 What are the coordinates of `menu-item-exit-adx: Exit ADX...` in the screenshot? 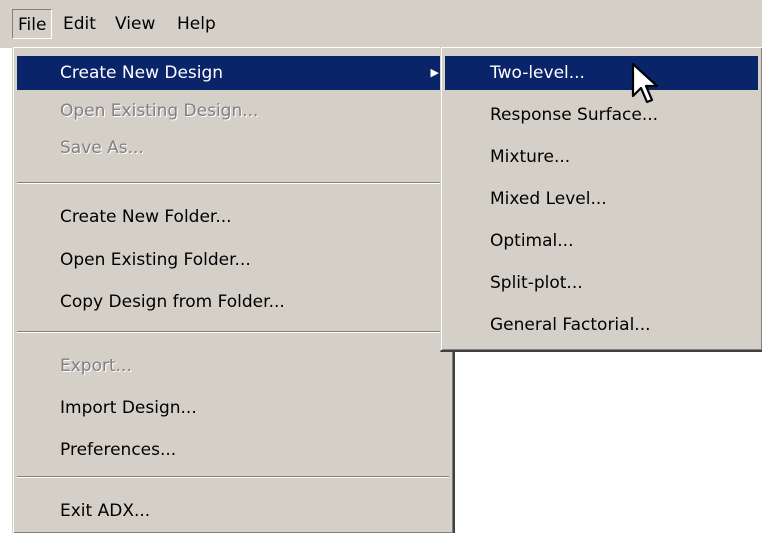 It's located at (233, 511).